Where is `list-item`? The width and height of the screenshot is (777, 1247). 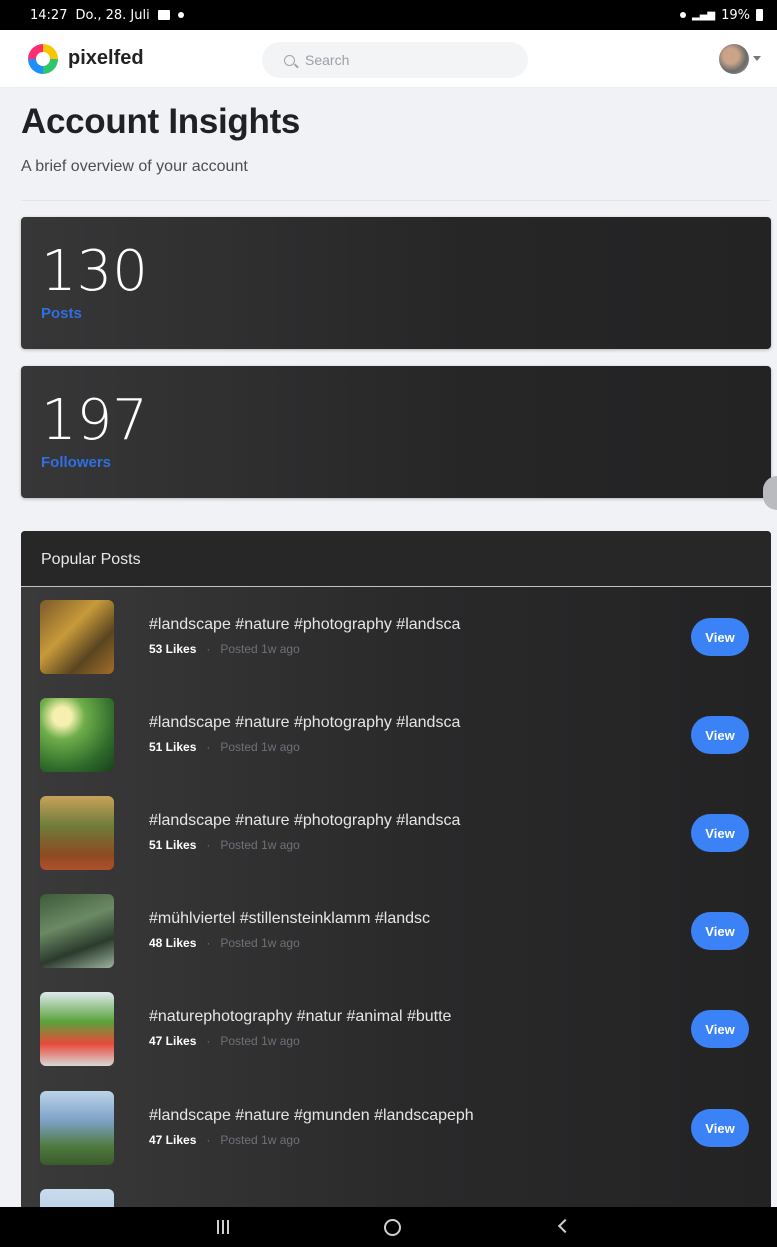
list-item is located at coordinates (396, 1198).